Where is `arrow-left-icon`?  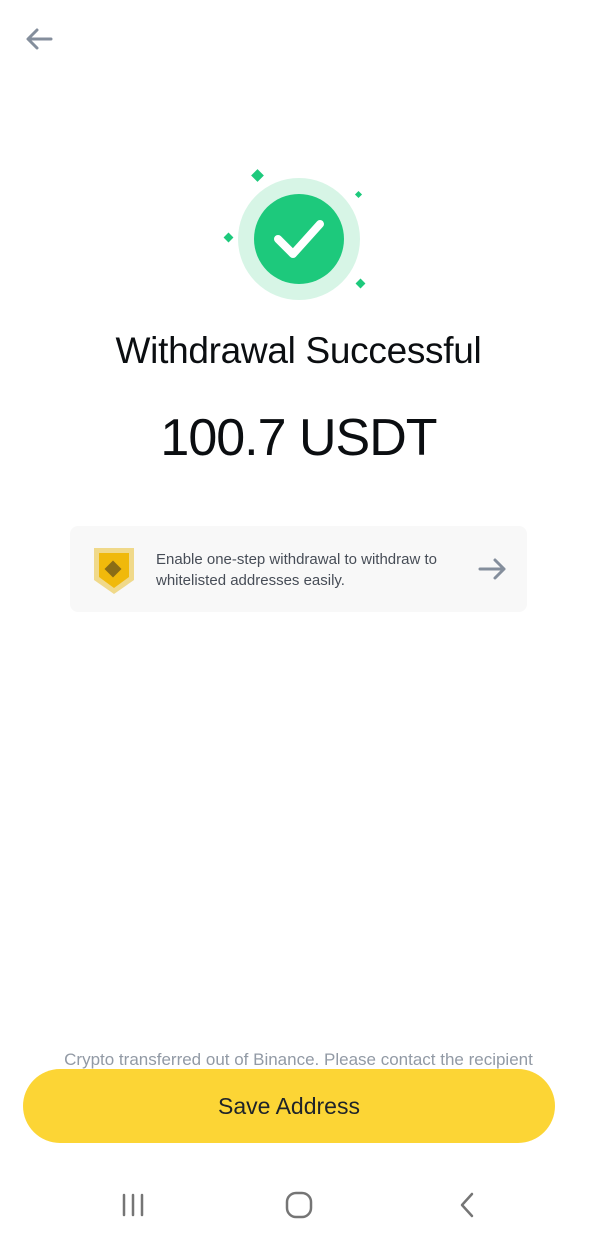
arrow-left-icon is located at coordinates (39, 39).